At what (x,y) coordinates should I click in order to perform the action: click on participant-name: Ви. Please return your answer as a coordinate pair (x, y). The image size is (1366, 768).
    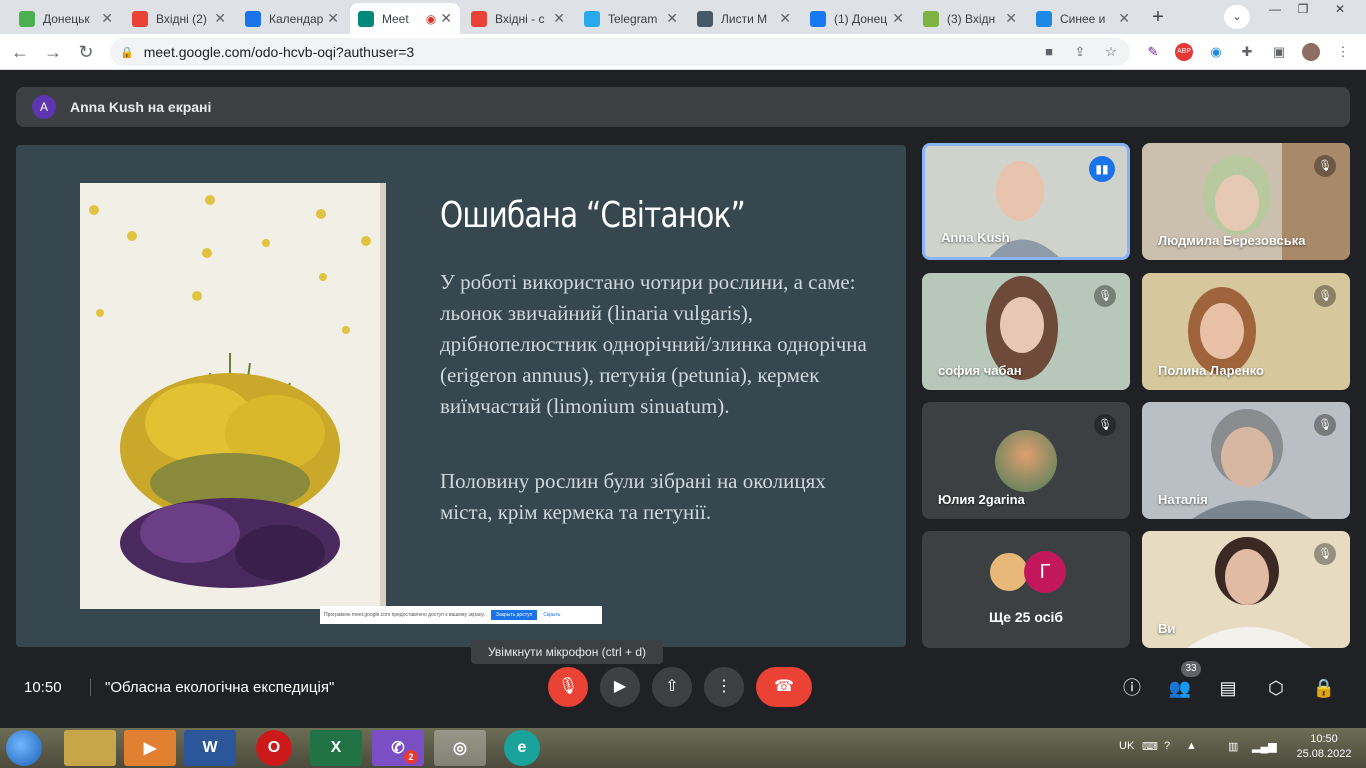
    Looking at the image, I should click on (1167, 628).